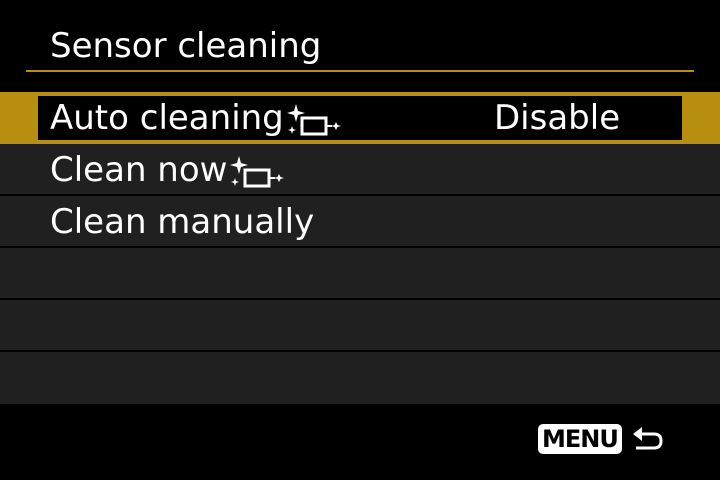  Describe the element at coordinates (186, 46) in the screenshot. I see `screen-title: Sensor cleaning` at that location.